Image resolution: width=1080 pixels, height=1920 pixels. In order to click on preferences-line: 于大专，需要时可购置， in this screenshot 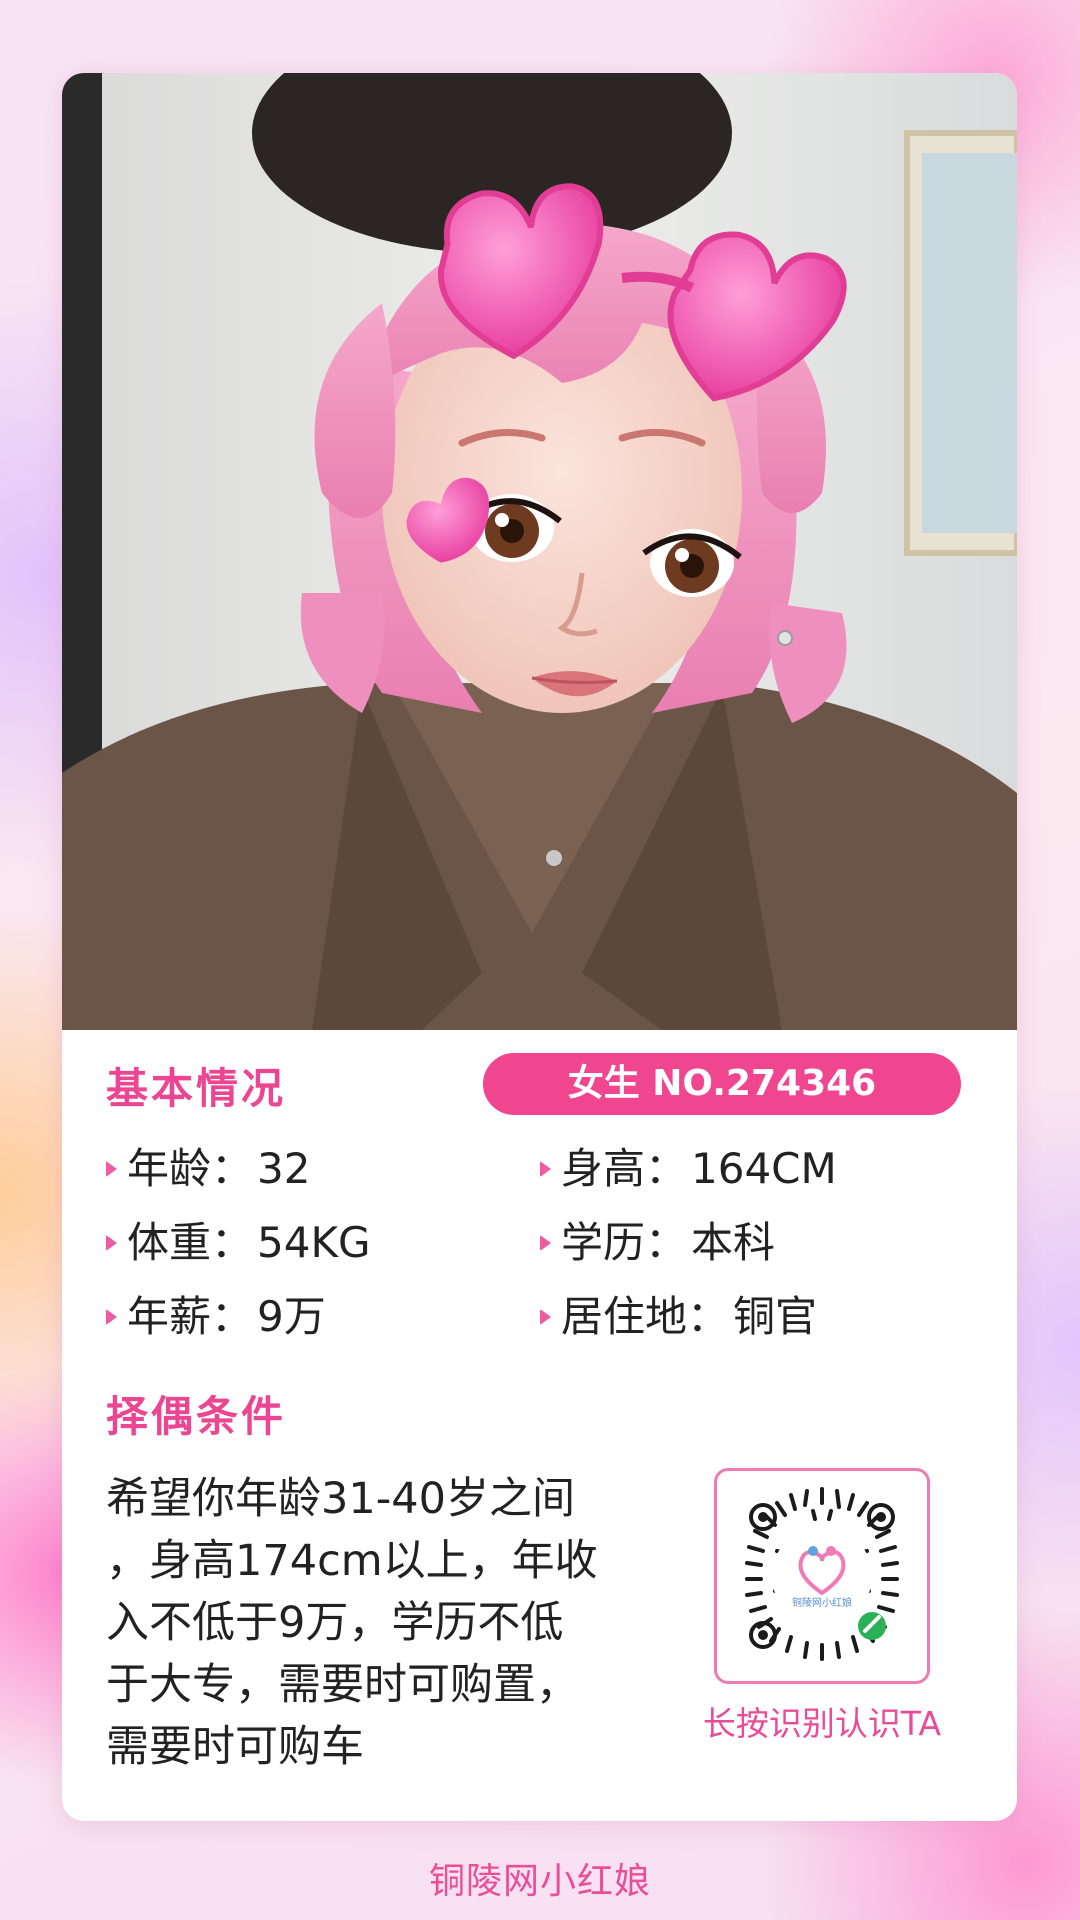, I will do `click(342, 1685)`.